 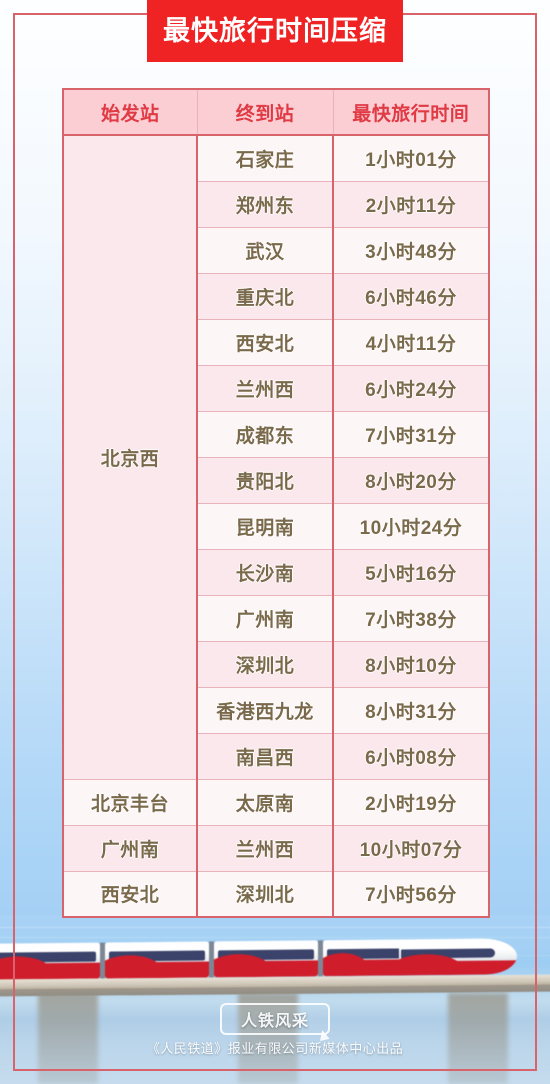 I want to click on cell-duration: 8小时10分, so click(x=411, y=664).